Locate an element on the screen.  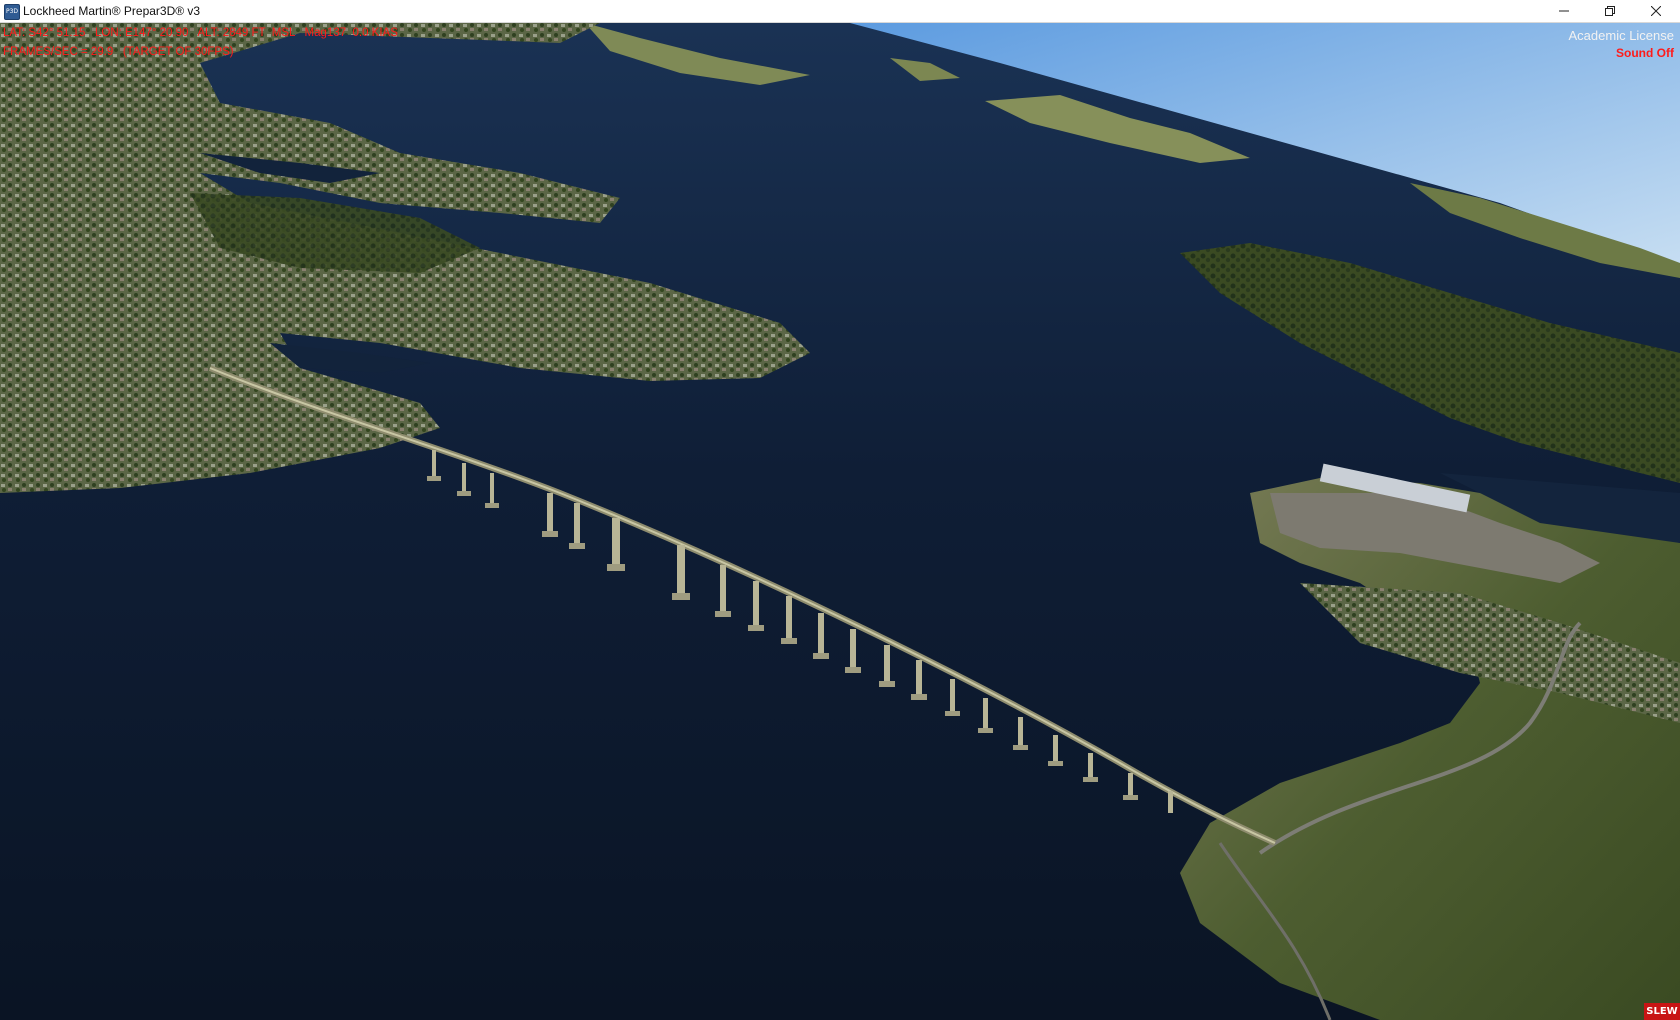
minimize-button is located at coordinates (1564, 11).